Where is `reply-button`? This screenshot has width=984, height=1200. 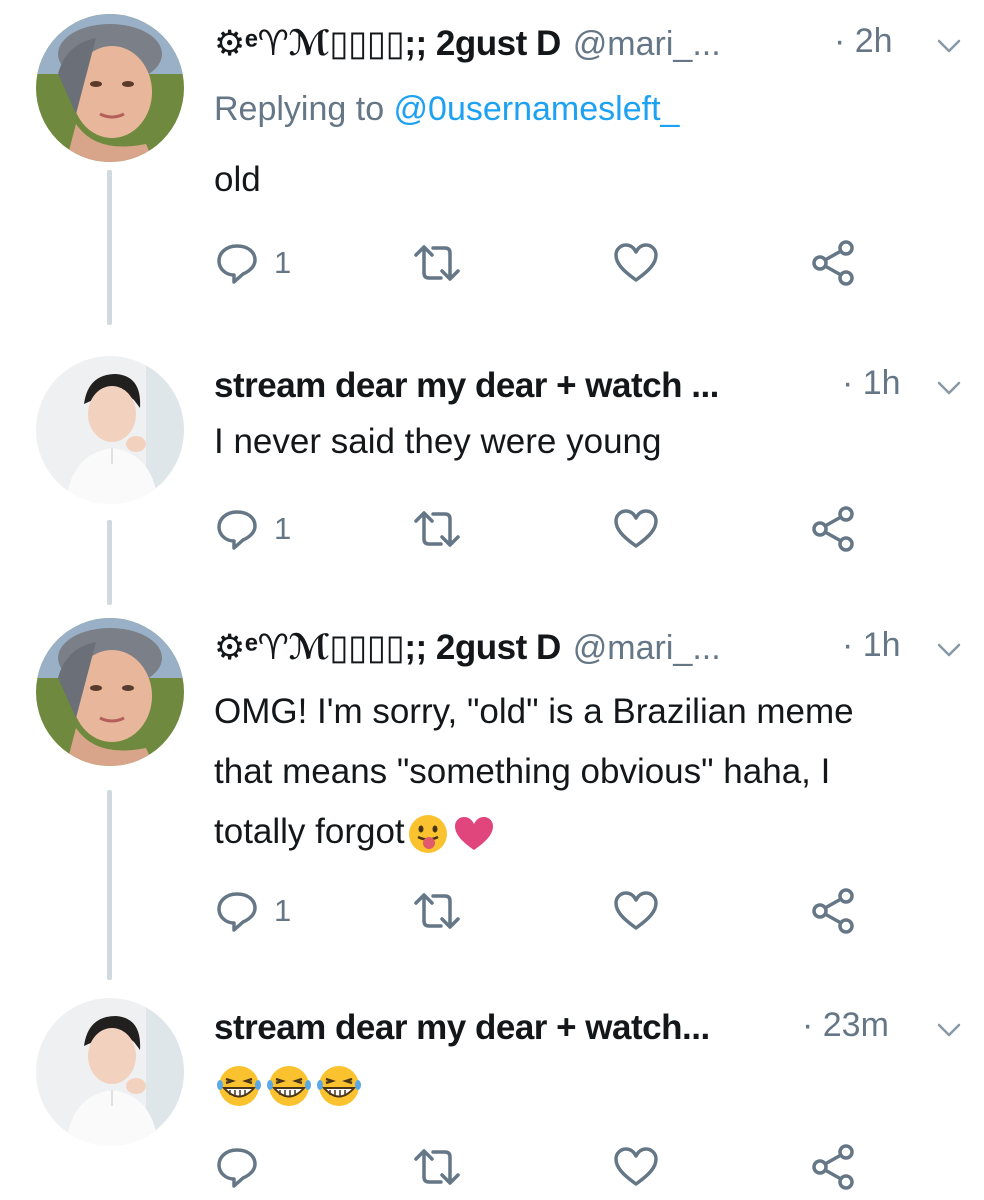 reply-button is located at coordinates (237, 1167).